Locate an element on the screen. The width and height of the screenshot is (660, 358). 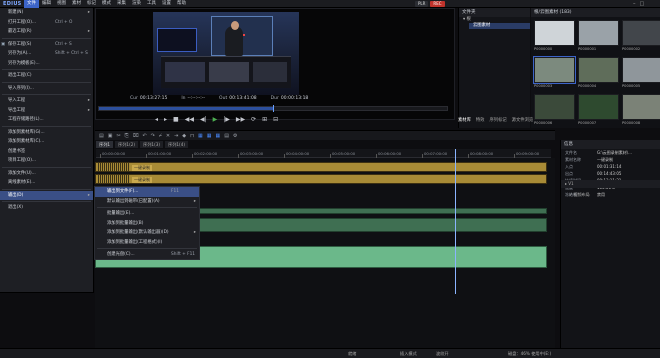
bin-tab: 特效 is located at coordinates (480, 120).